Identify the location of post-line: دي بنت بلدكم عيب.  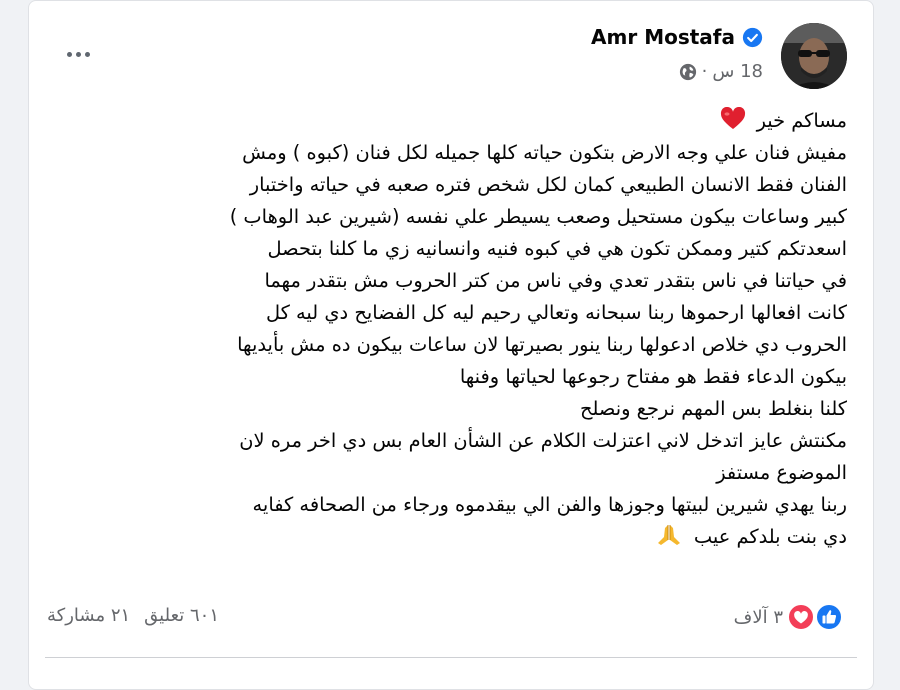
(455, 537).